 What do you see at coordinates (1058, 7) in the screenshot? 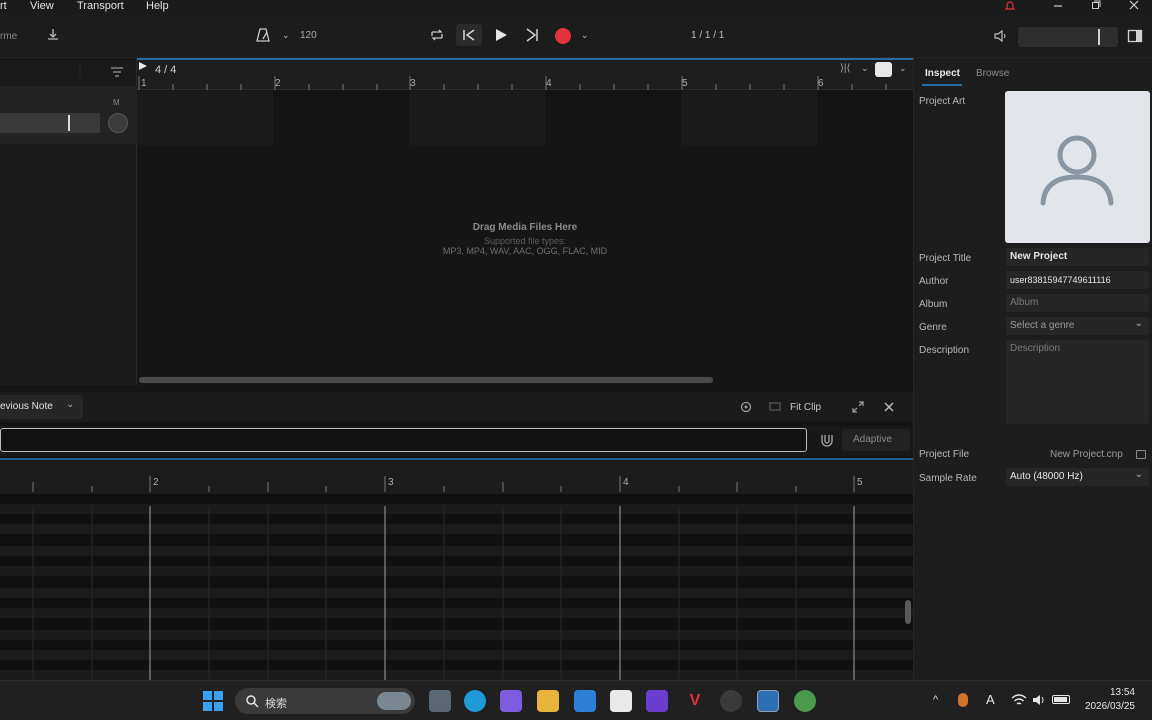
I see `minimize-window-icon` at bounding box center [1058, 7].